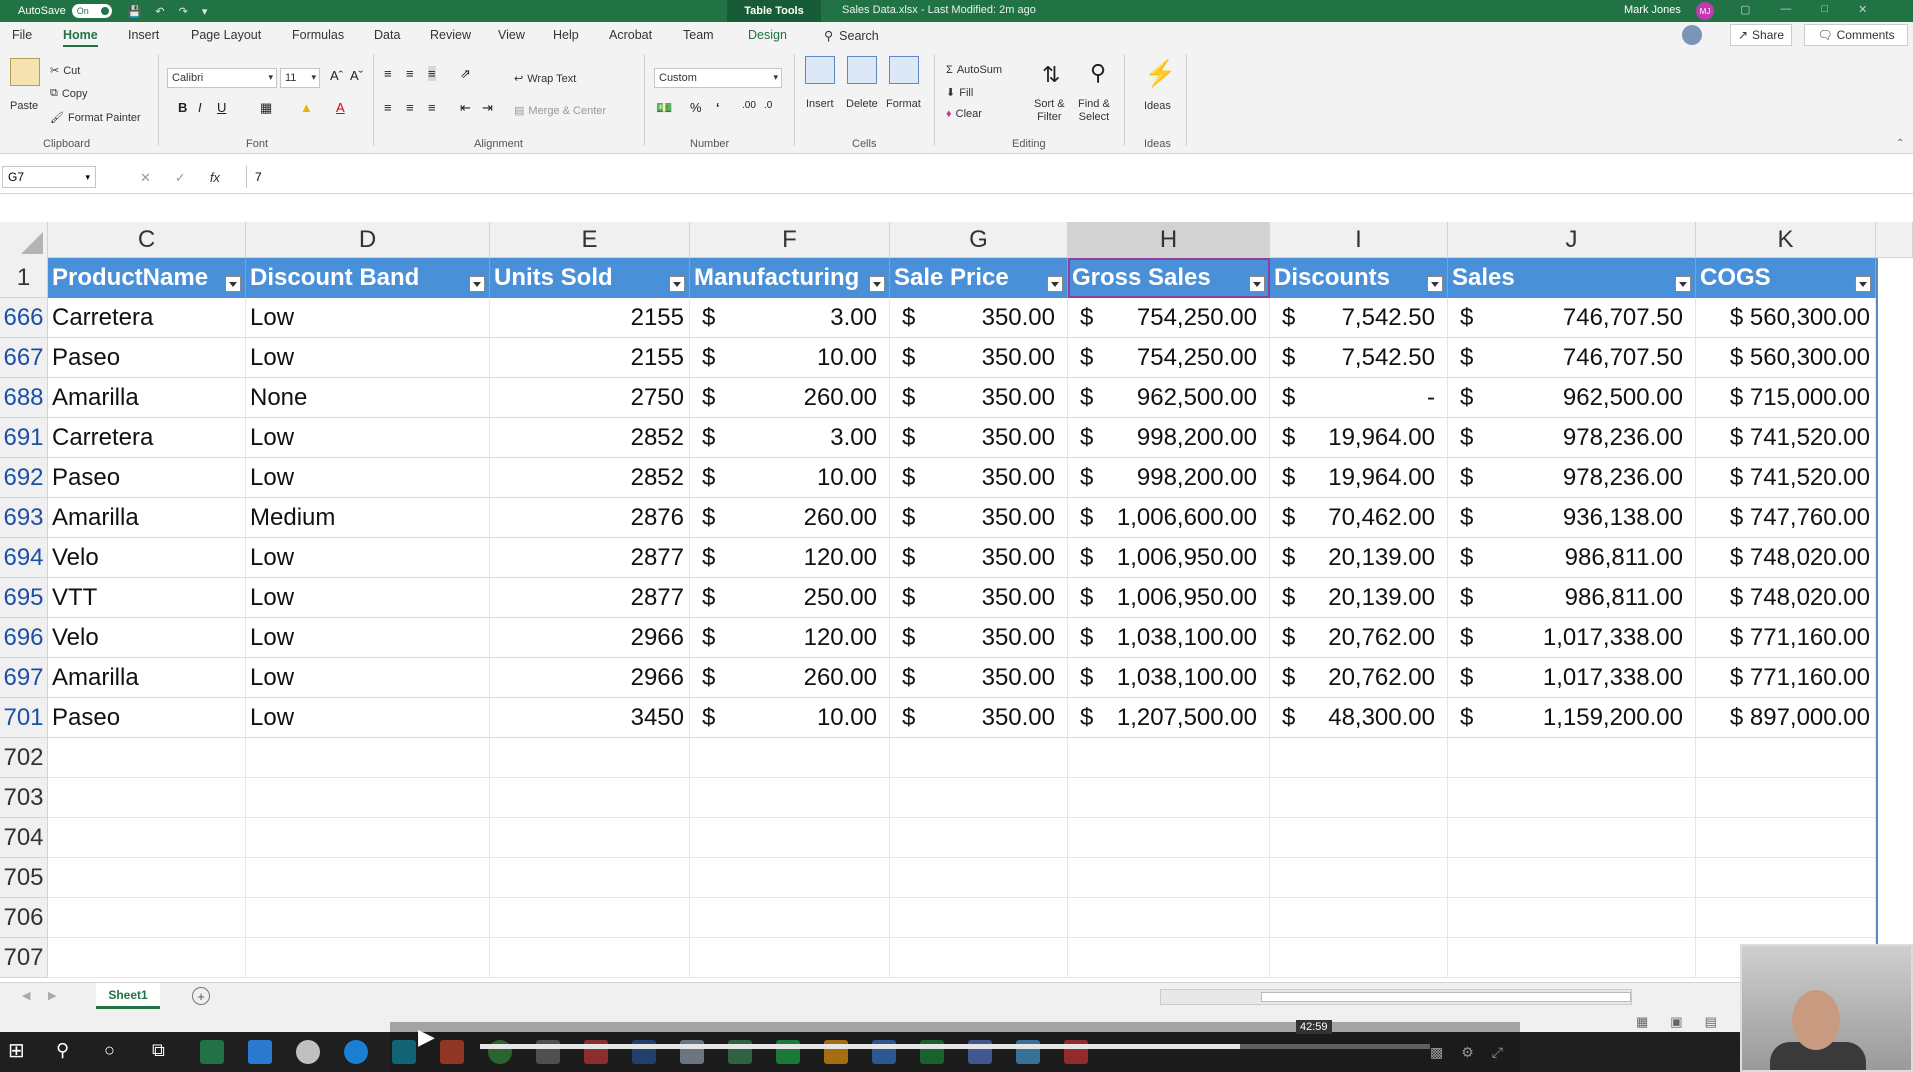  Describe the element at coordinates (368, 278) in the screenshot. I see `table-header-cell: Discount Band` at that location.